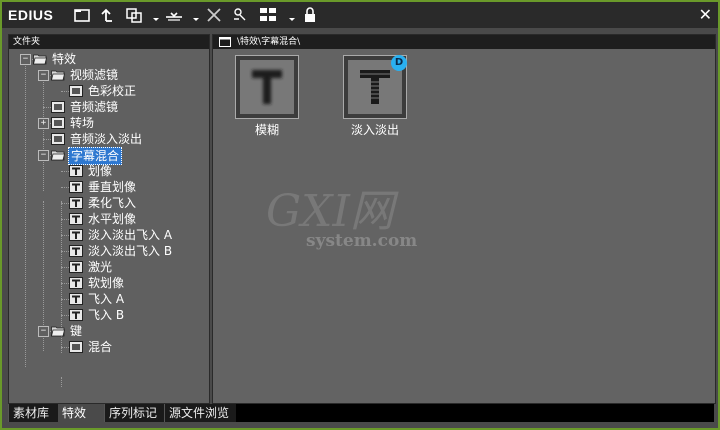 This screenshot has height=430, width=720. Describe the element at coordinates (269, 42) in the screenshot. I see `current-path: \特效\字幕混合\` at that location.